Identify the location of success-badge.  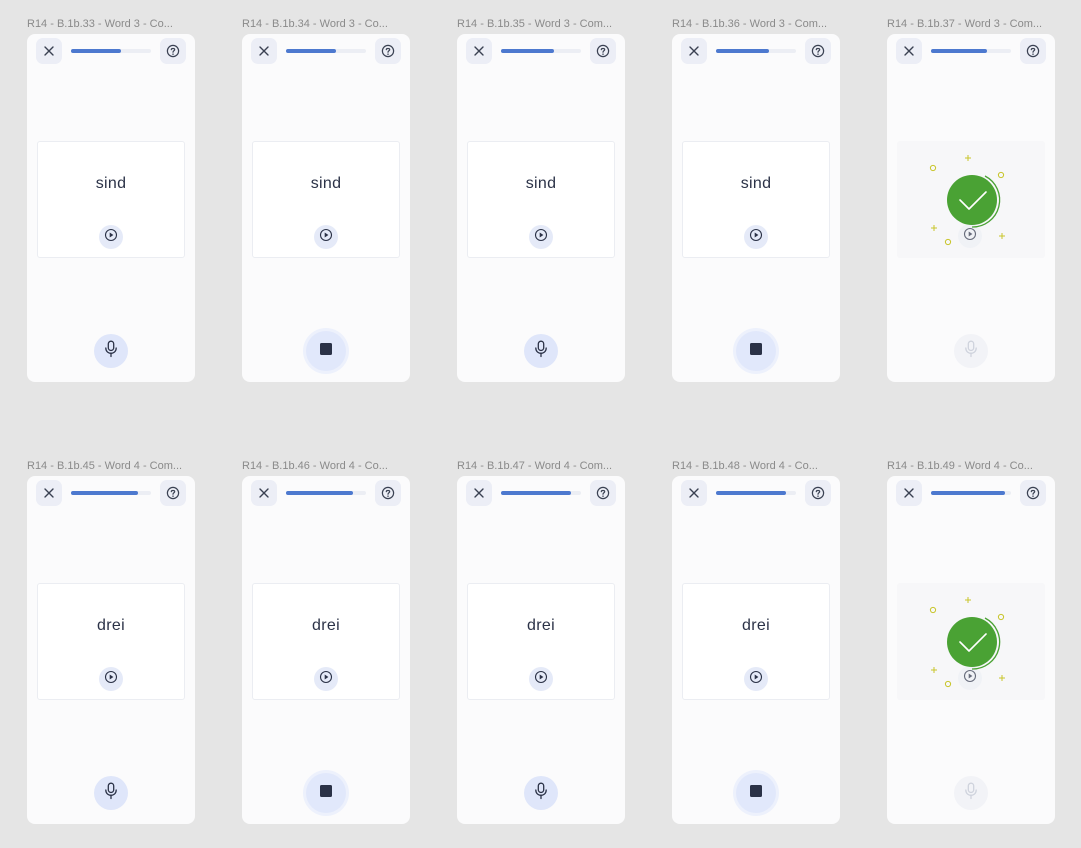
(972, 200).